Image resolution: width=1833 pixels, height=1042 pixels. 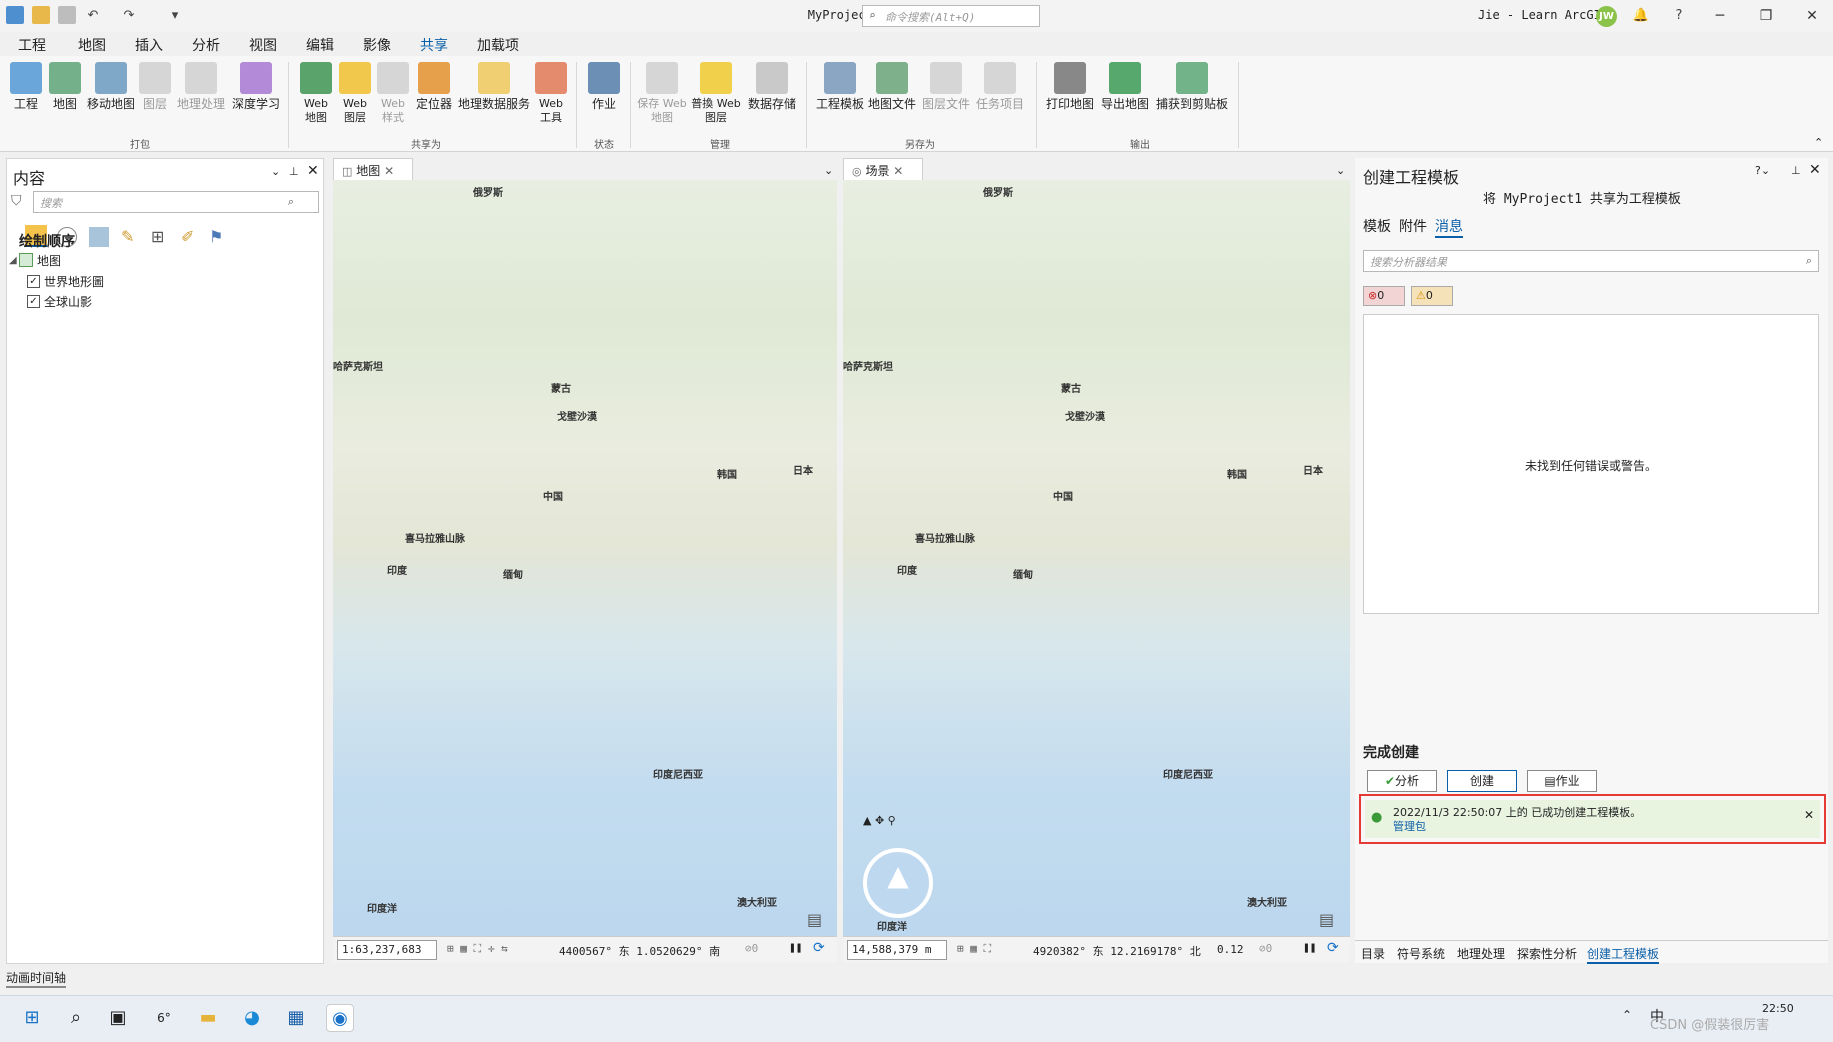 I want to click on tab-project: 工程, so click(x=32, y=45).